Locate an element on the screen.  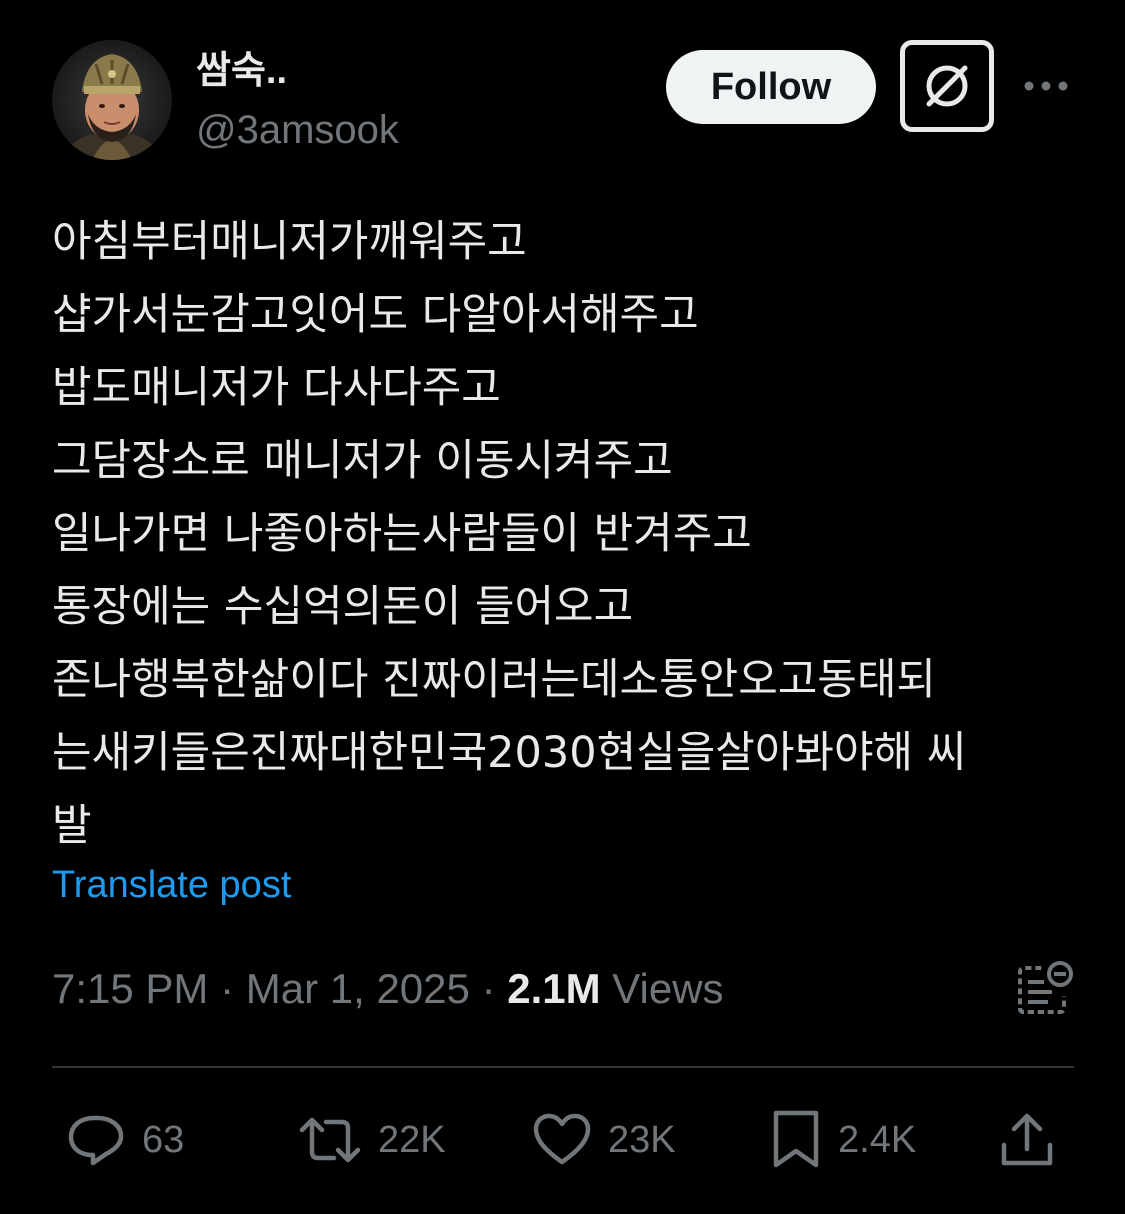
bookmark-count: 2.4K is located at coordinates (877, 1139).